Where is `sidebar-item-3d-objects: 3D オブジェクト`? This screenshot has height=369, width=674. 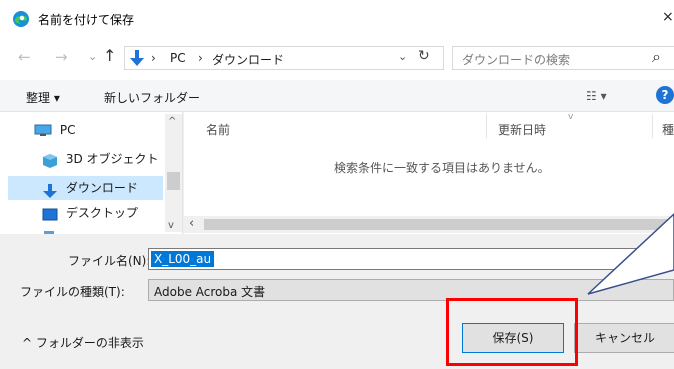 sidebar-item-3d-objects: 3D オブジェクト is located at coordinates (112, 162).